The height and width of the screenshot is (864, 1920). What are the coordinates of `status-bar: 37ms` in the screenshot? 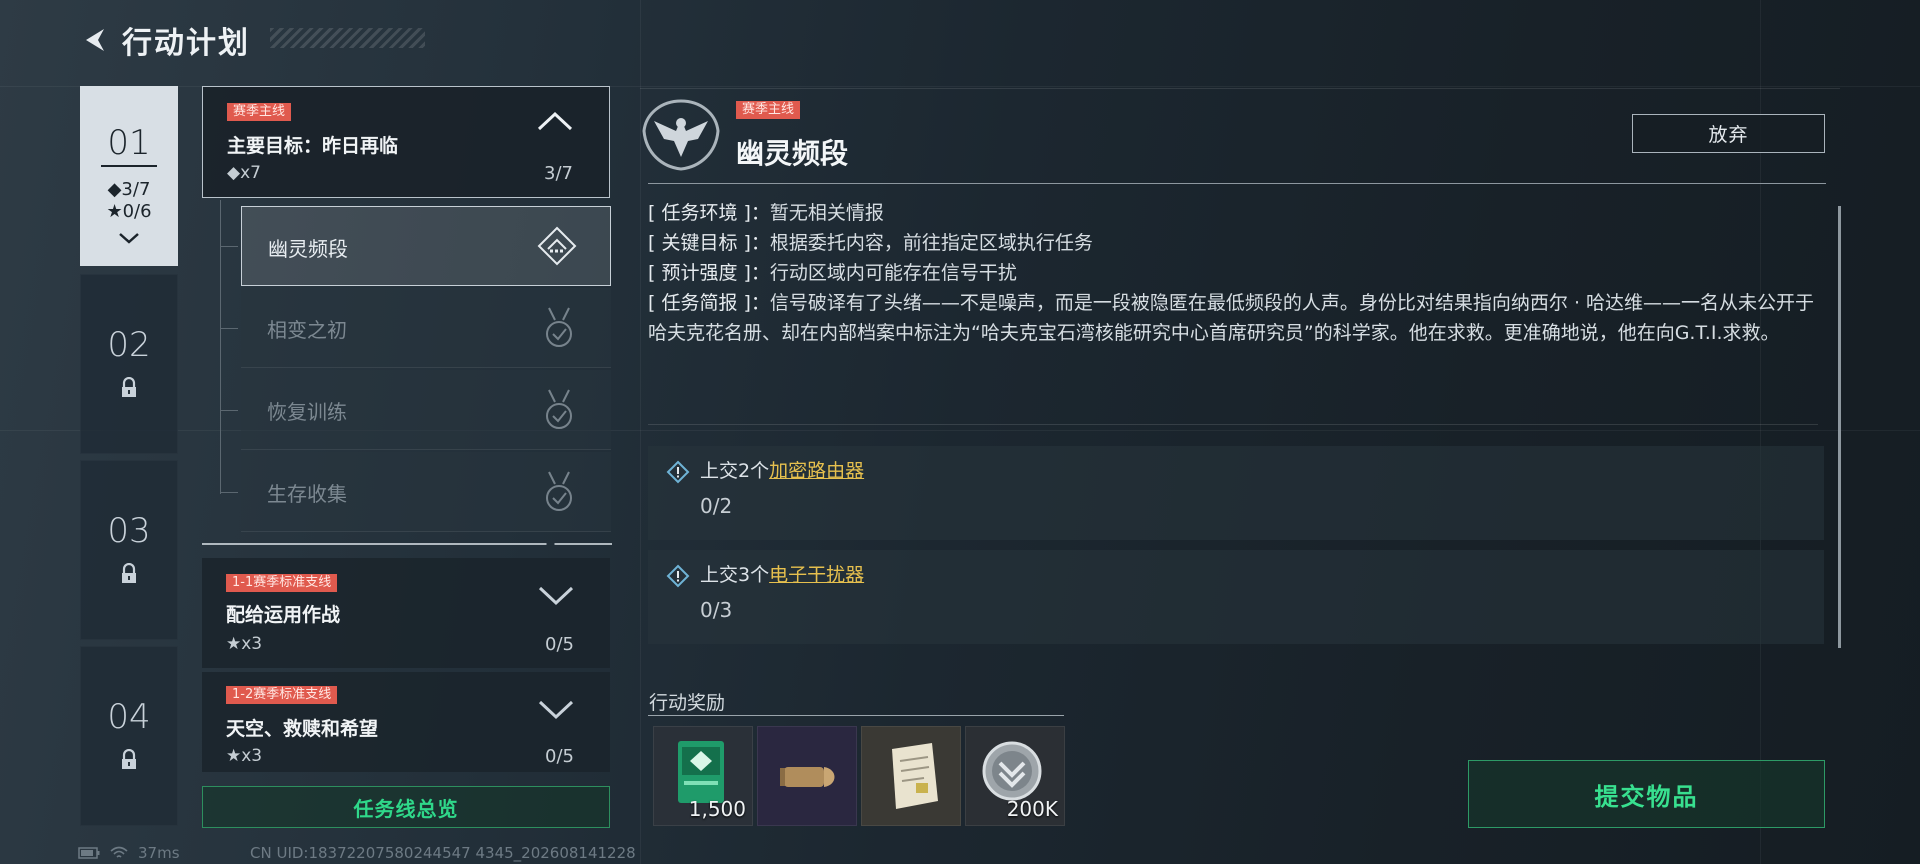 It's located at (129, 853).